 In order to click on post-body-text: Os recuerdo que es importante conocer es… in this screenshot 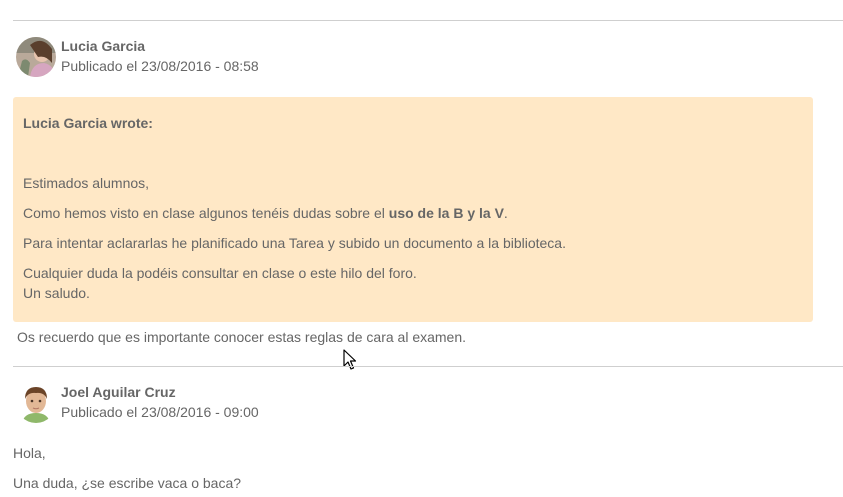, I will do `click(242, 337)`.